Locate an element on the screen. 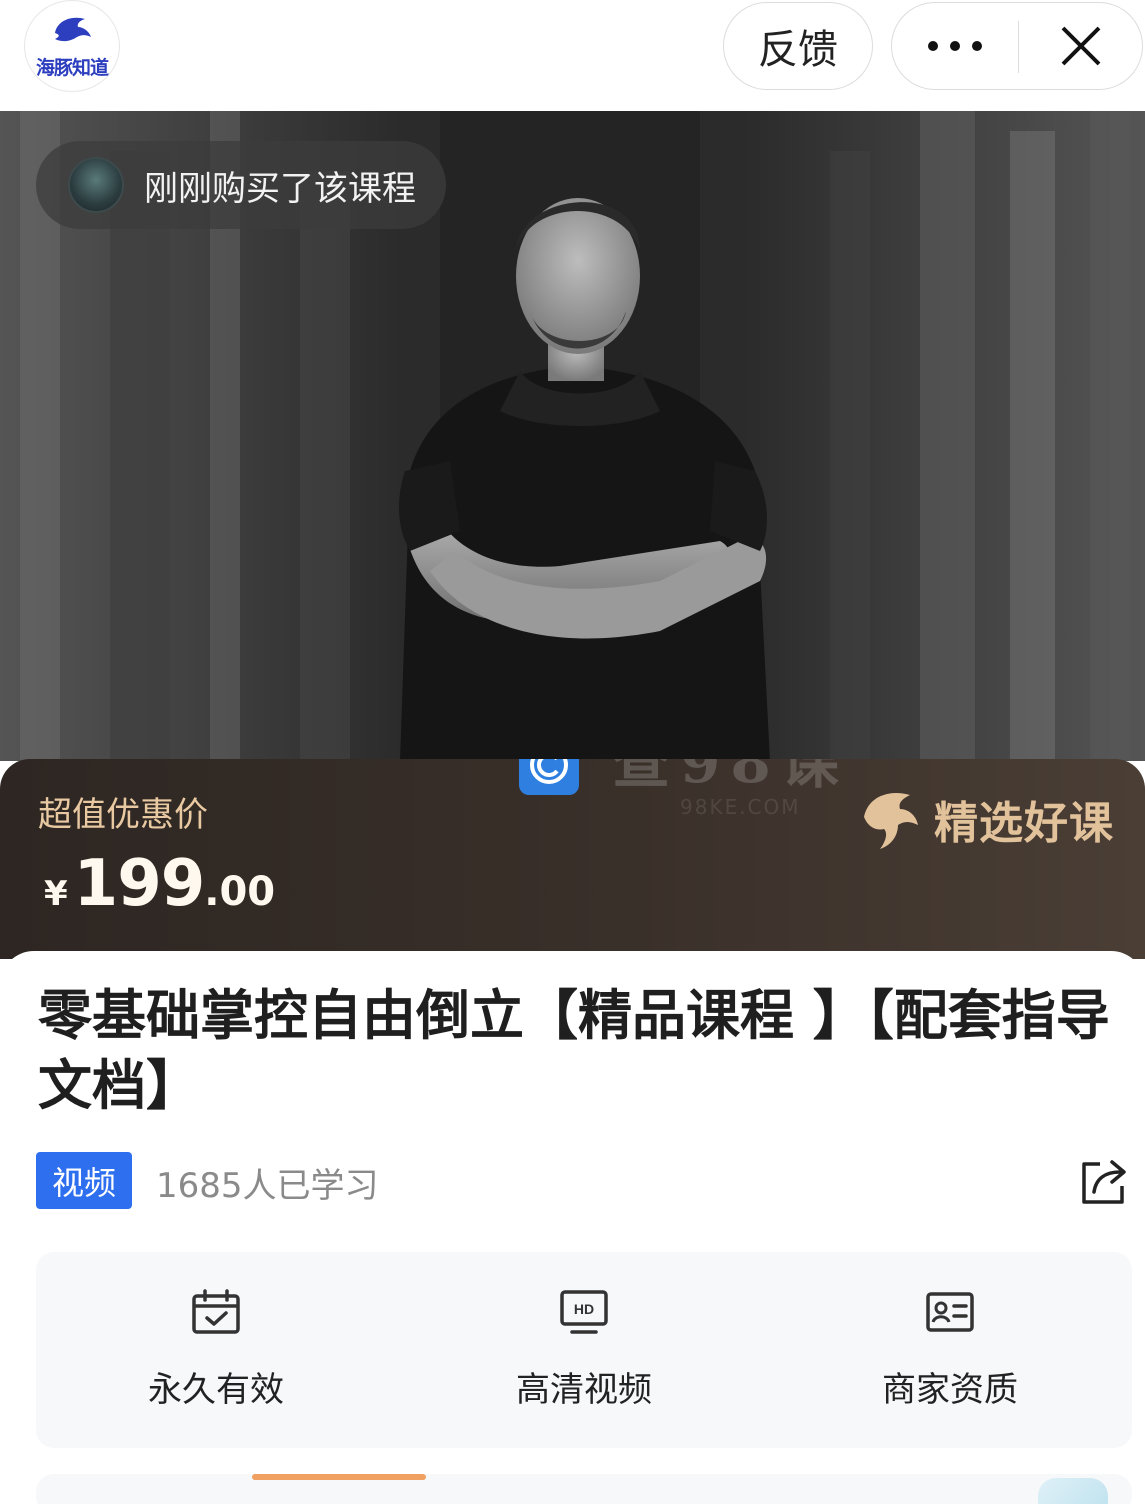 The height and width of the screenshot is (1504, 1145). feature-item-hd-video: HD 高清视频 is located at coordinates (584, 1350).